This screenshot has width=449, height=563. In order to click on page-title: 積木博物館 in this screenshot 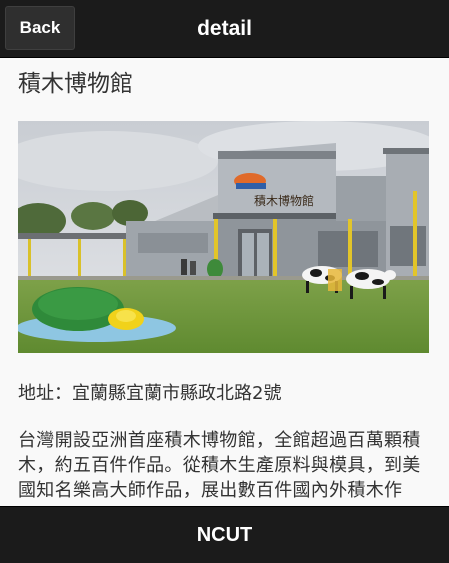, I will do `click(75, 84)`.